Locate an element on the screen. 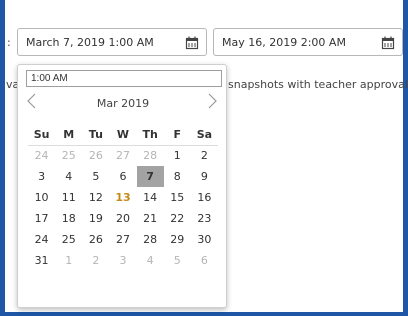  calendar-week-row: 31 1 2 3 4 5 6 is located at coordinates (123, 260).